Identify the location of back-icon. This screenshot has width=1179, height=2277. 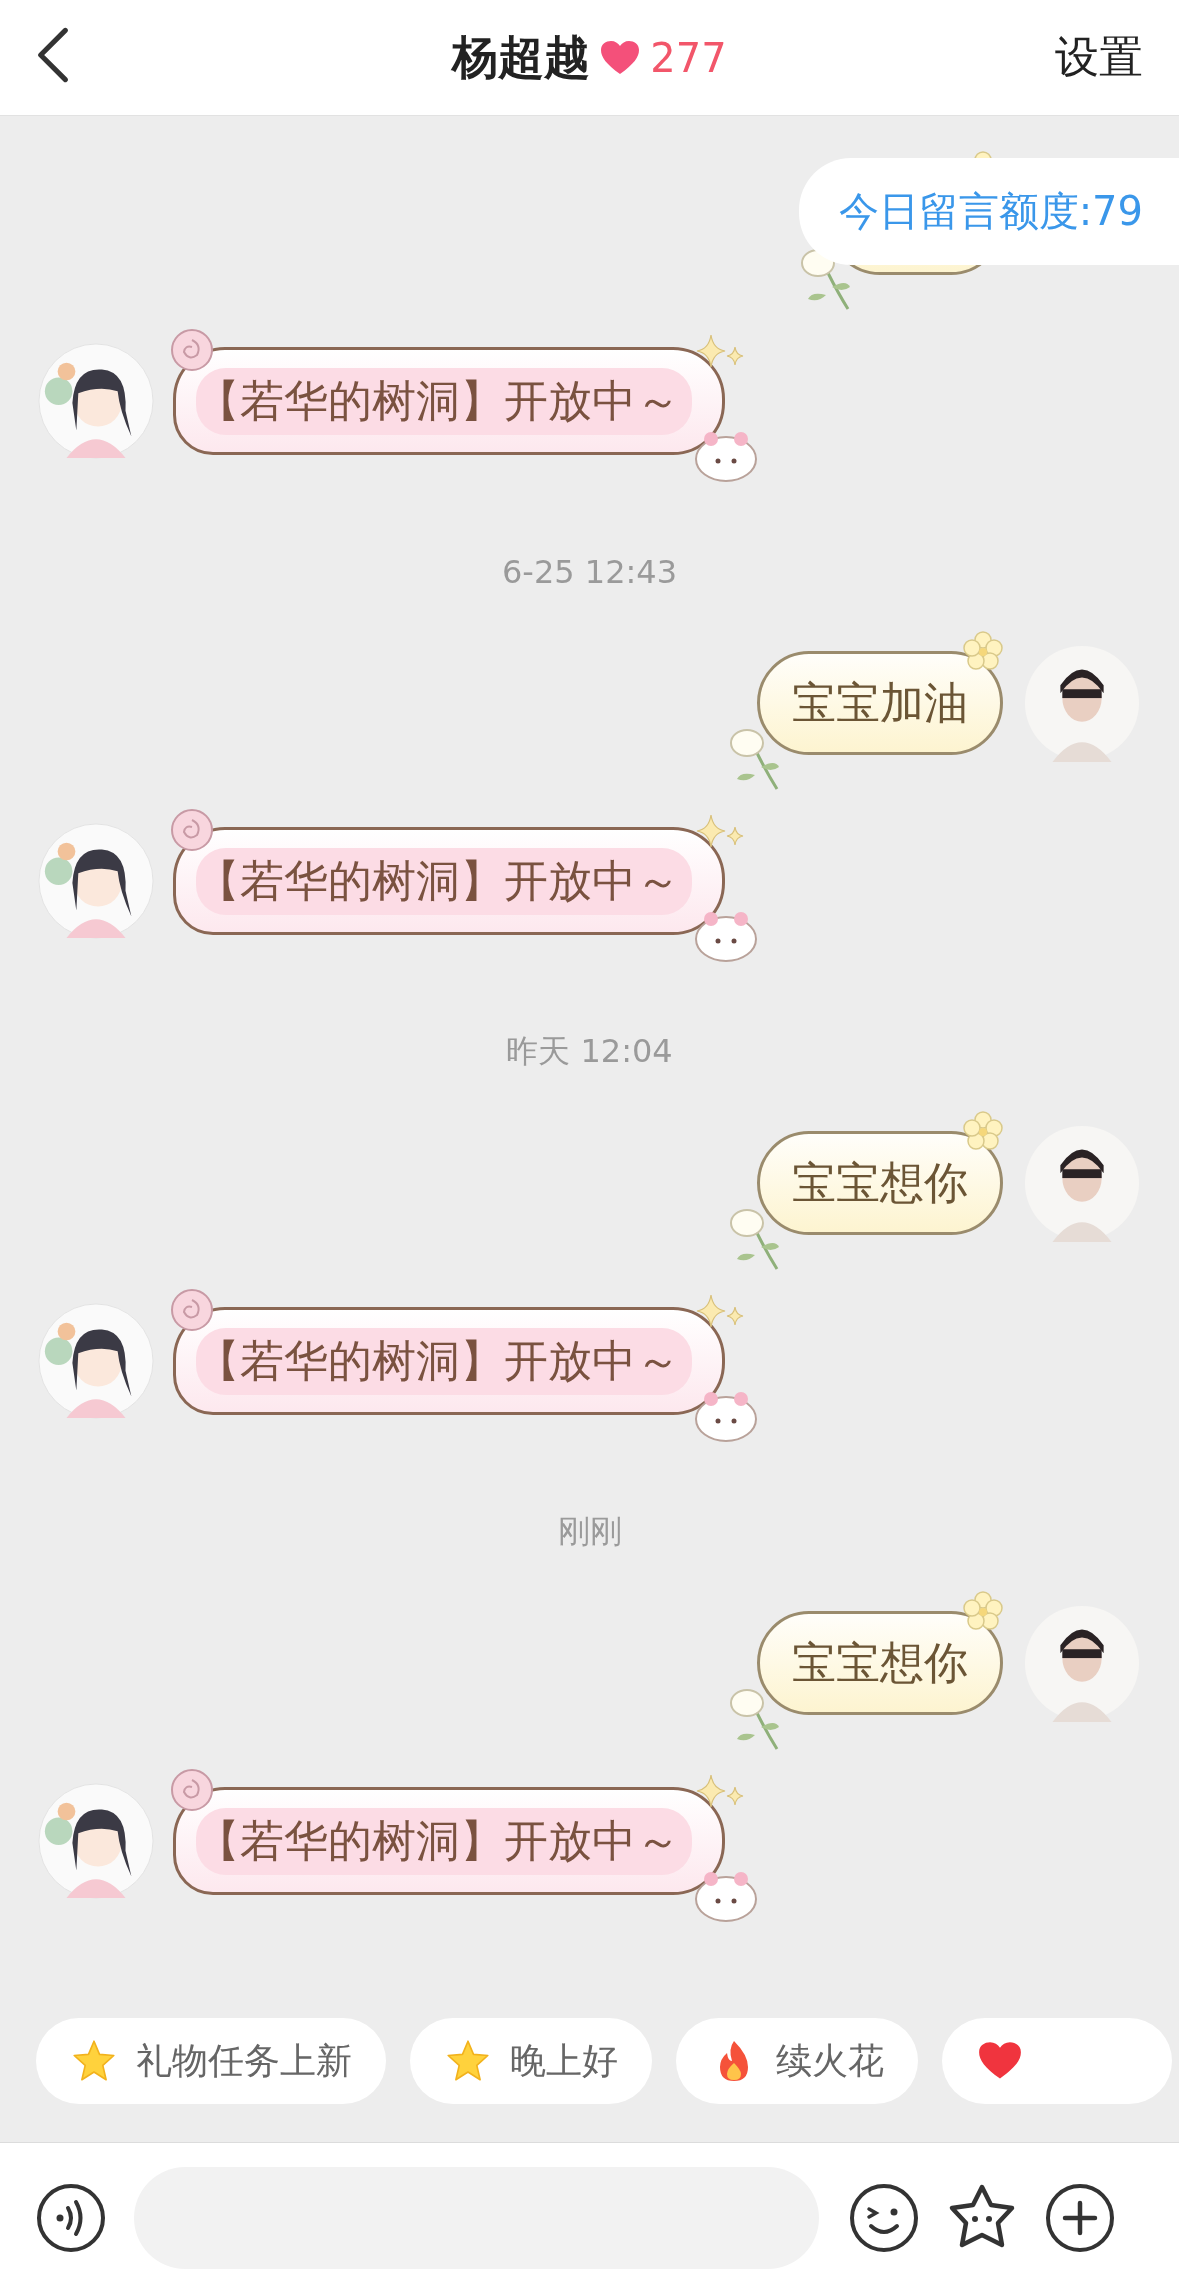
(53, 55).